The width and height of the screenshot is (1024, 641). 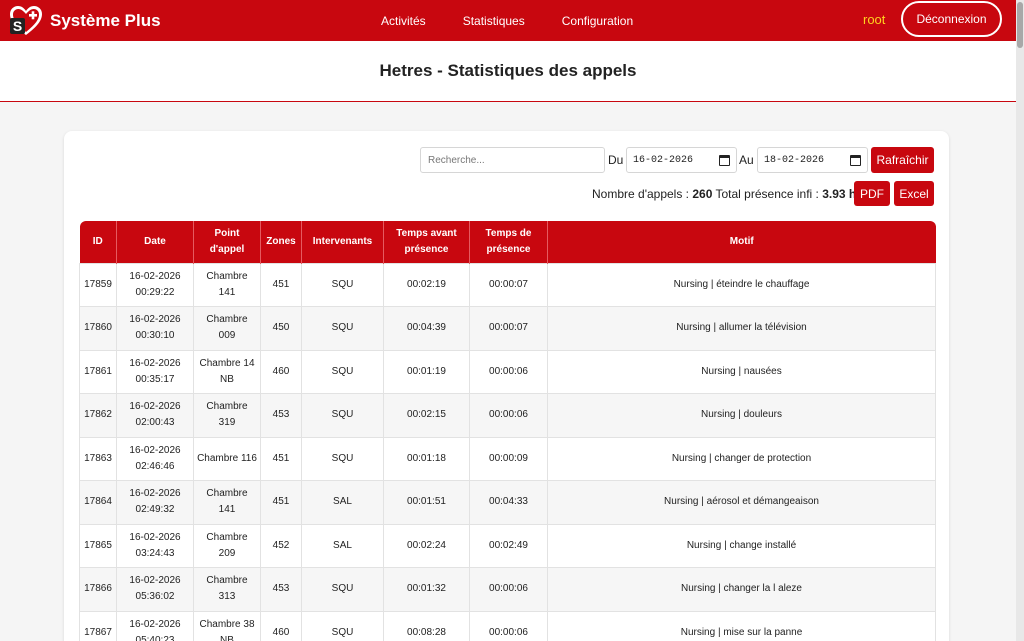 What do you see at coordinates (681, 160) in the screenshot?
I see `from-date-input: 16-02-2026` at bounding box center [681, 160].